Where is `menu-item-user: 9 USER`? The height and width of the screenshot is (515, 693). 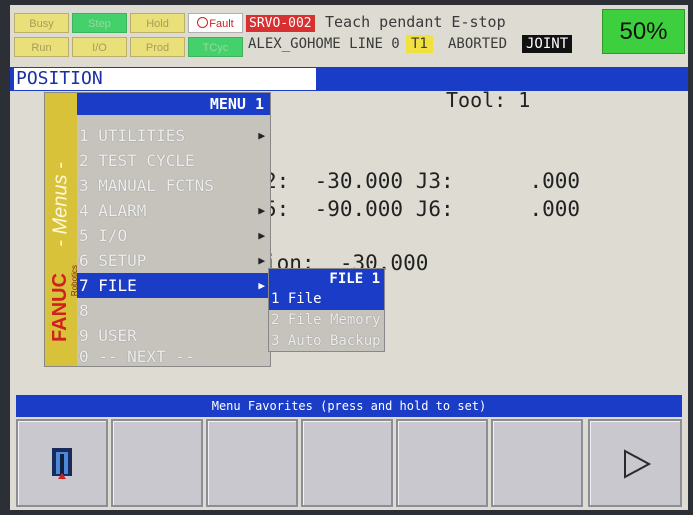 menu-item-user: 9 USER is located at coordinates (173, 335).